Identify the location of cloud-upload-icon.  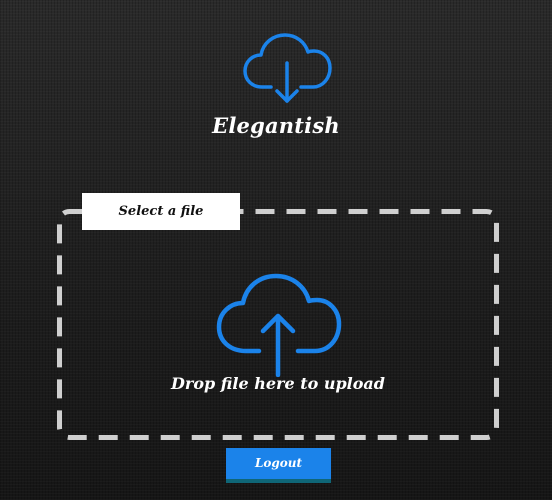
(279, 325).